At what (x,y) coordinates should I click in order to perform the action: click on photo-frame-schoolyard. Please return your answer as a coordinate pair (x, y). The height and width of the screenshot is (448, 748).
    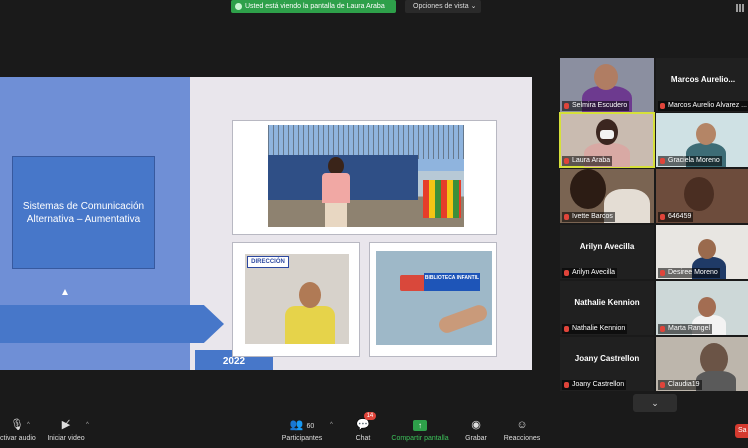
    Looking at the image, I should click on (364, 177).